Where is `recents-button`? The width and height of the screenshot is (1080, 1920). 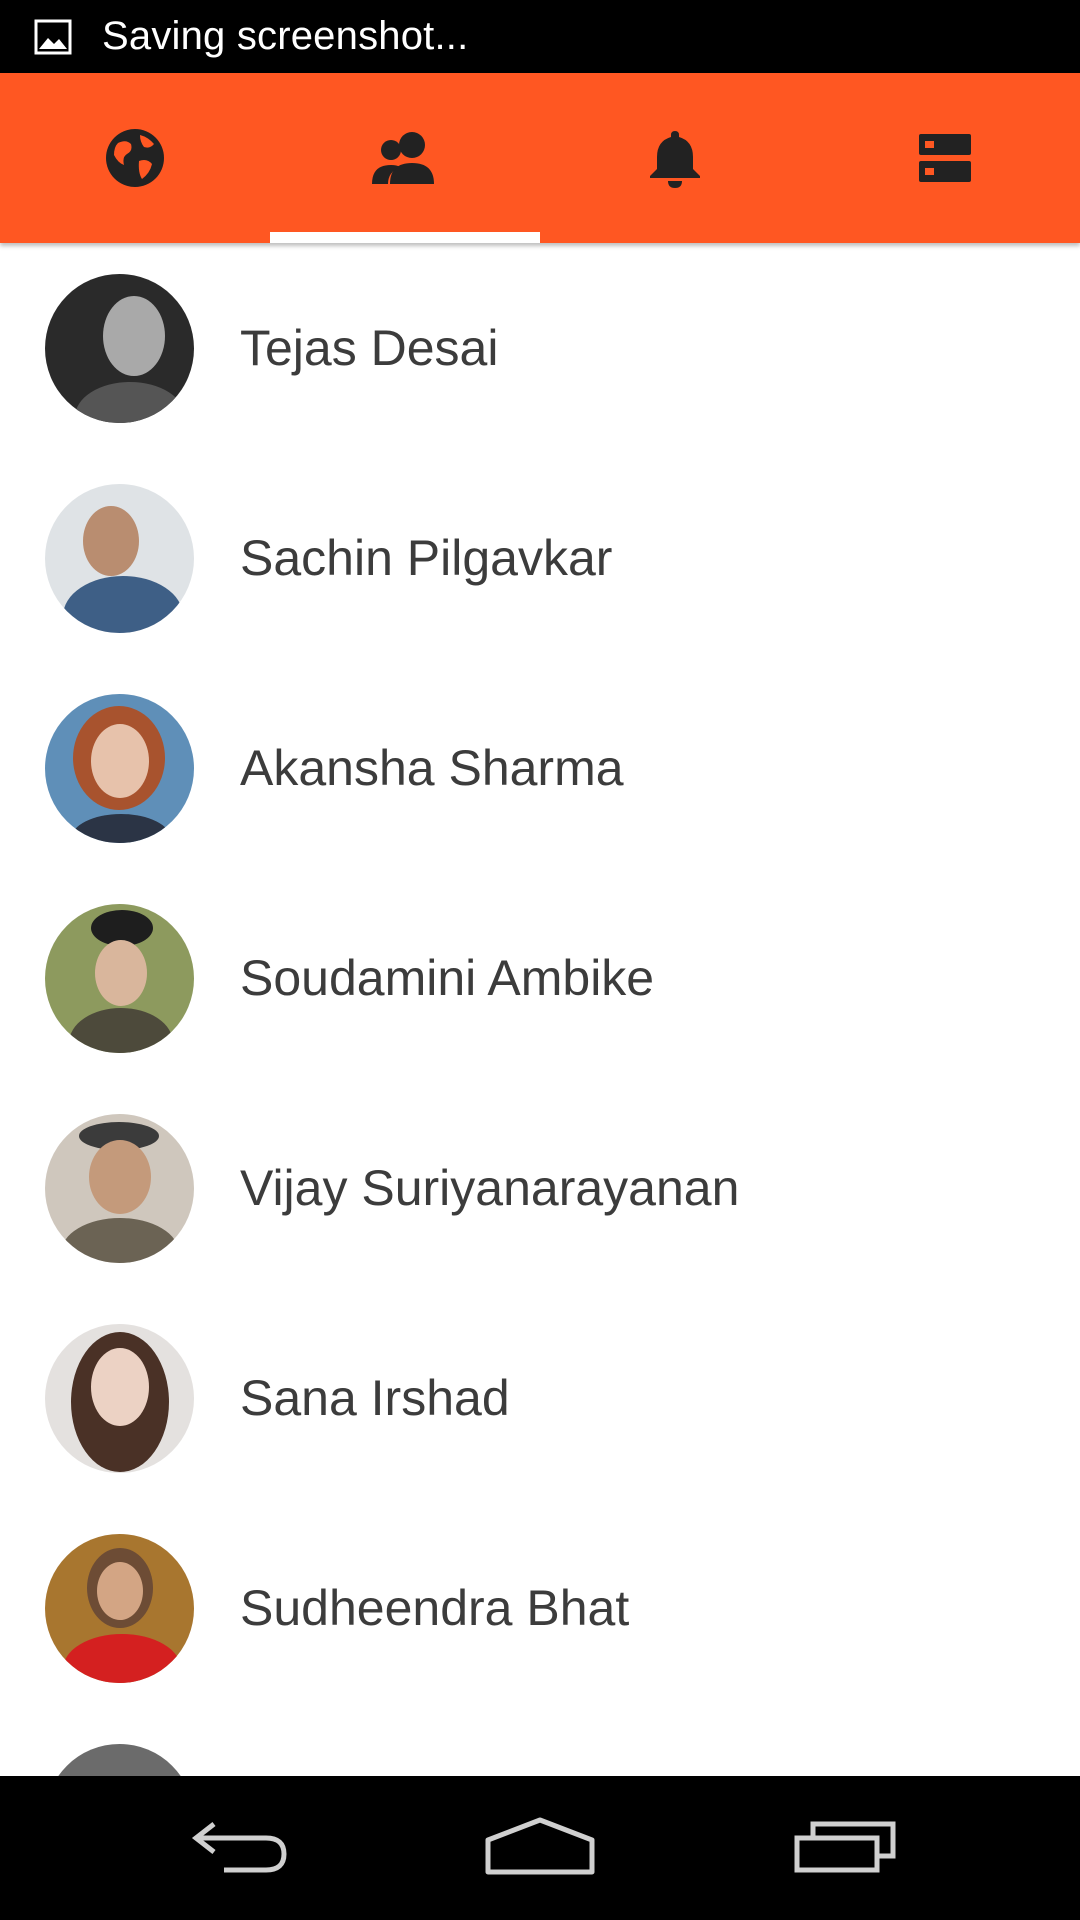
recents-button is located at coordinates (845, 1848).